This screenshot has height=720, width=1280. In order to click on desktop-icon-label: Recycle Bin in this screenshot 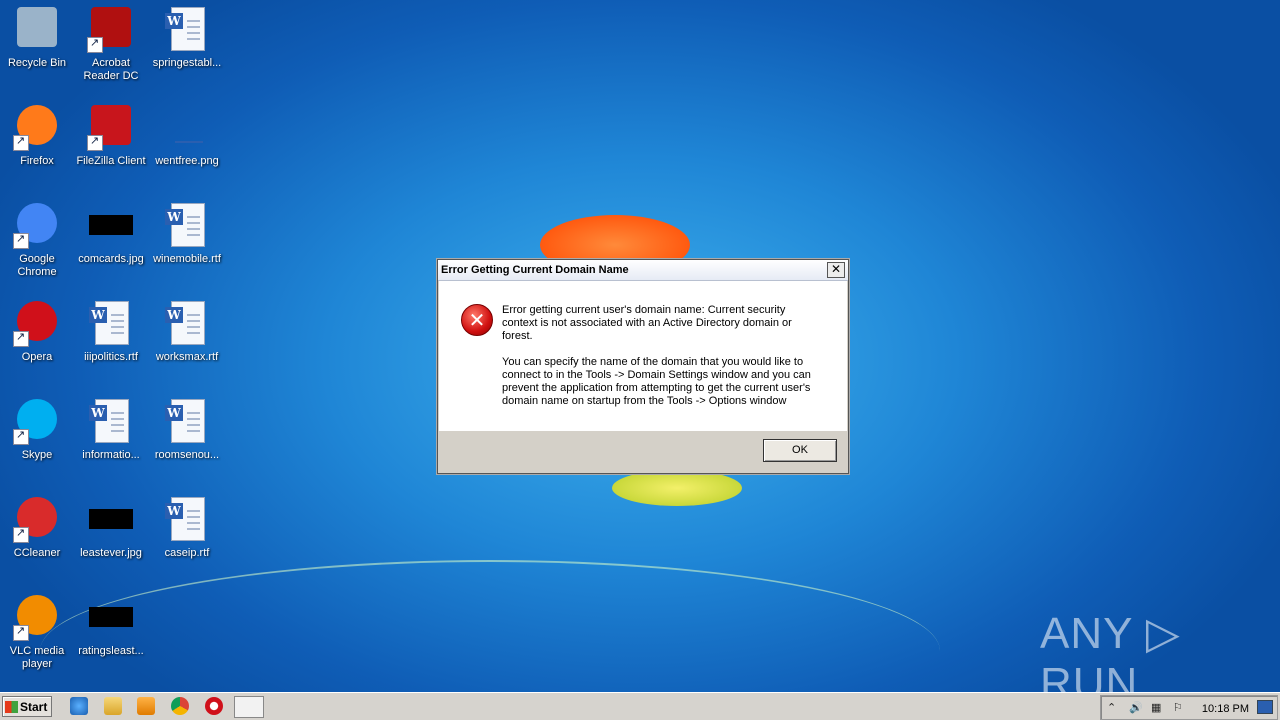, I will do `click(37, 63)`.